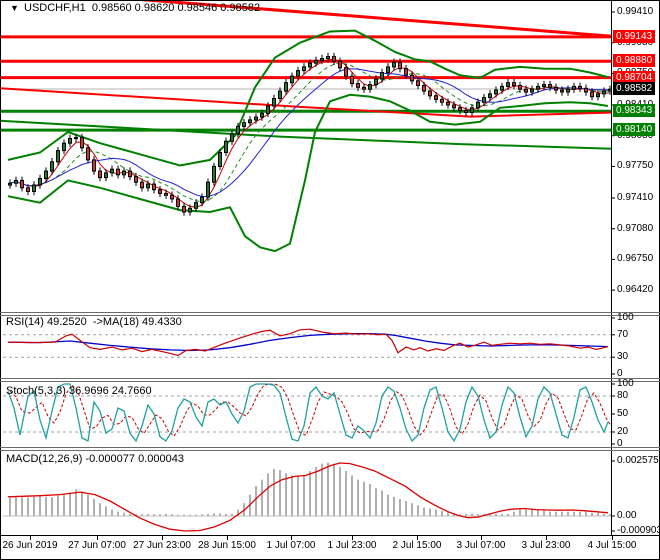 The height and width of the screenshot is (560, 660). Describe the element at coordinates (546, 545) in the screenshot. I see `time-axis-label: 3 Jul 23:00` at that location.